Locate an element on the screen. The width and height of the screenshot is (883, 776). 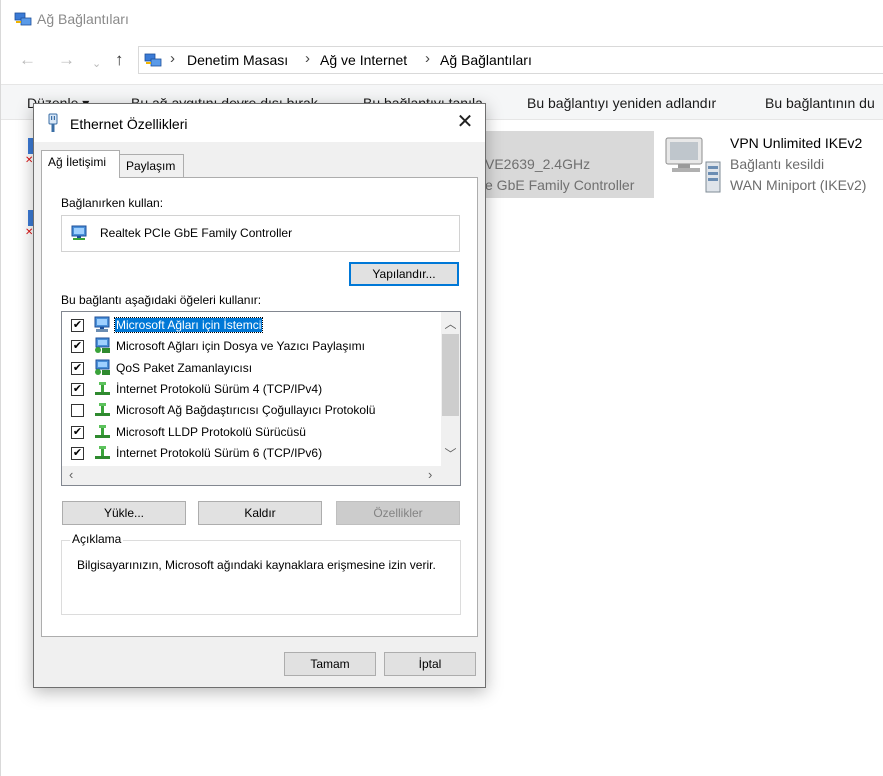
item-label: İnternet Protokolü Sürüm 6 (TCP/IPv6) is located at coordinates (219, 452).